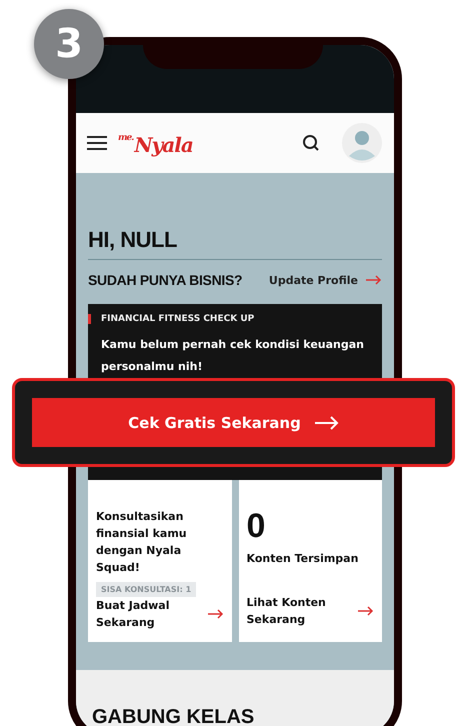  What do you see at coordinates (97, 143) in the screenshot?
I see `menu-icon` at bounding box center [97, 143].